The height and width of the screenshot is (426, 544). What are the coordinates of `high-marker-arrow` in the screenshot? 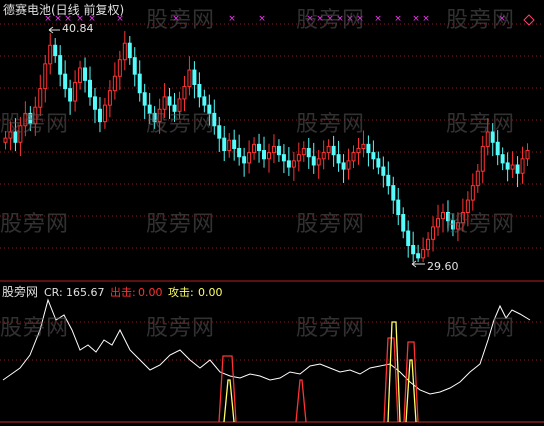 It's located at (54, 30).